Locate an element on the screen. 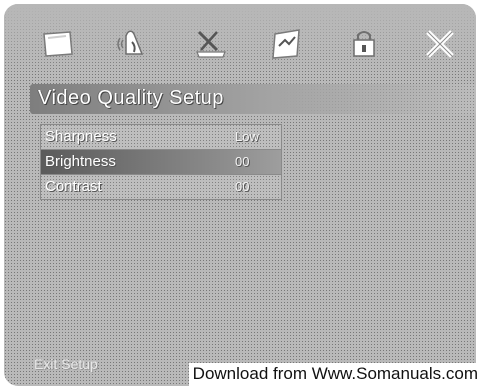 This screenshot has height=390, width=480. language-icon is located at coordinates (211, 44).